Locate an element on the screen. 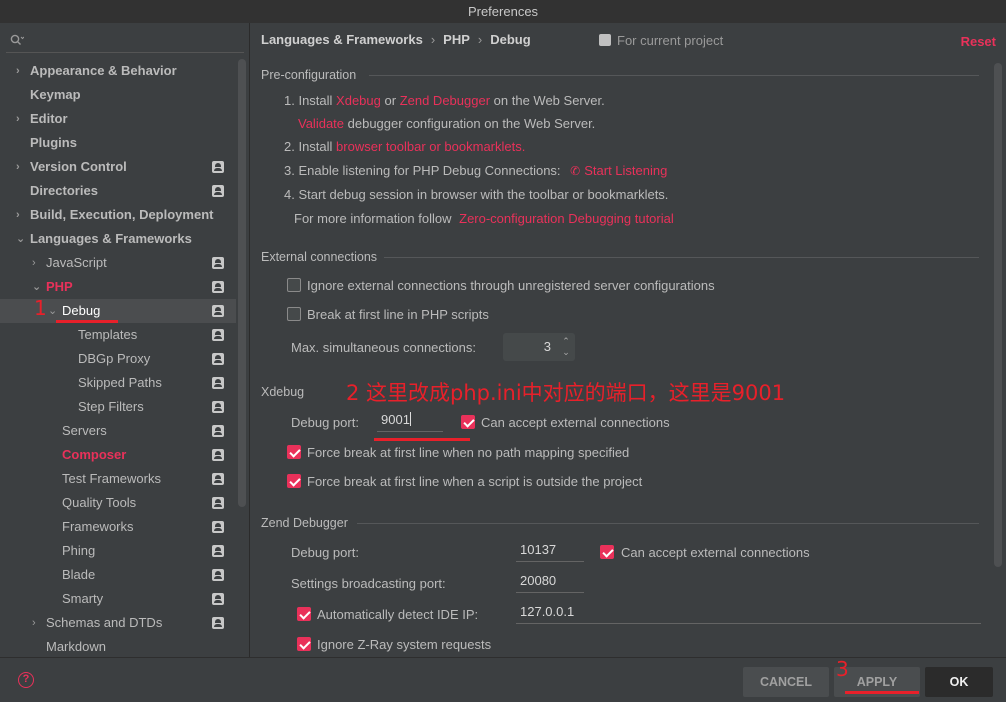 The image size is (1006, 702). sidebar-item-version-control: › Version Control is located at coordinates (118, 167).